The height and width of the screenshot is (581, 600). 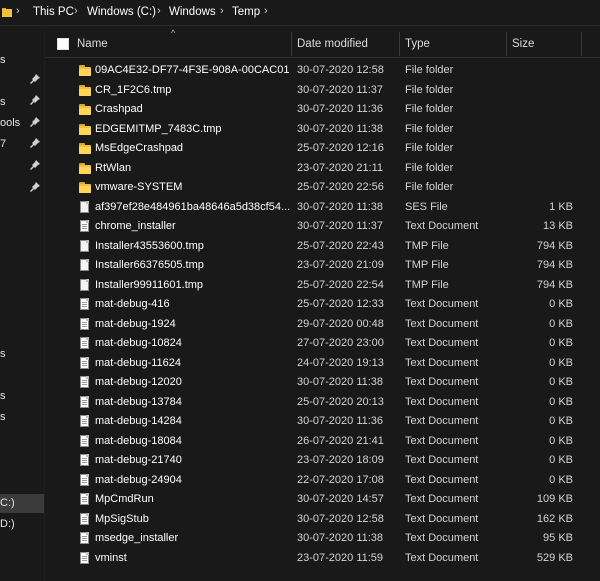 I want to click on file-row: Crashpad 30-07-2020 11:36 File folder, so click(x=322, y=110).